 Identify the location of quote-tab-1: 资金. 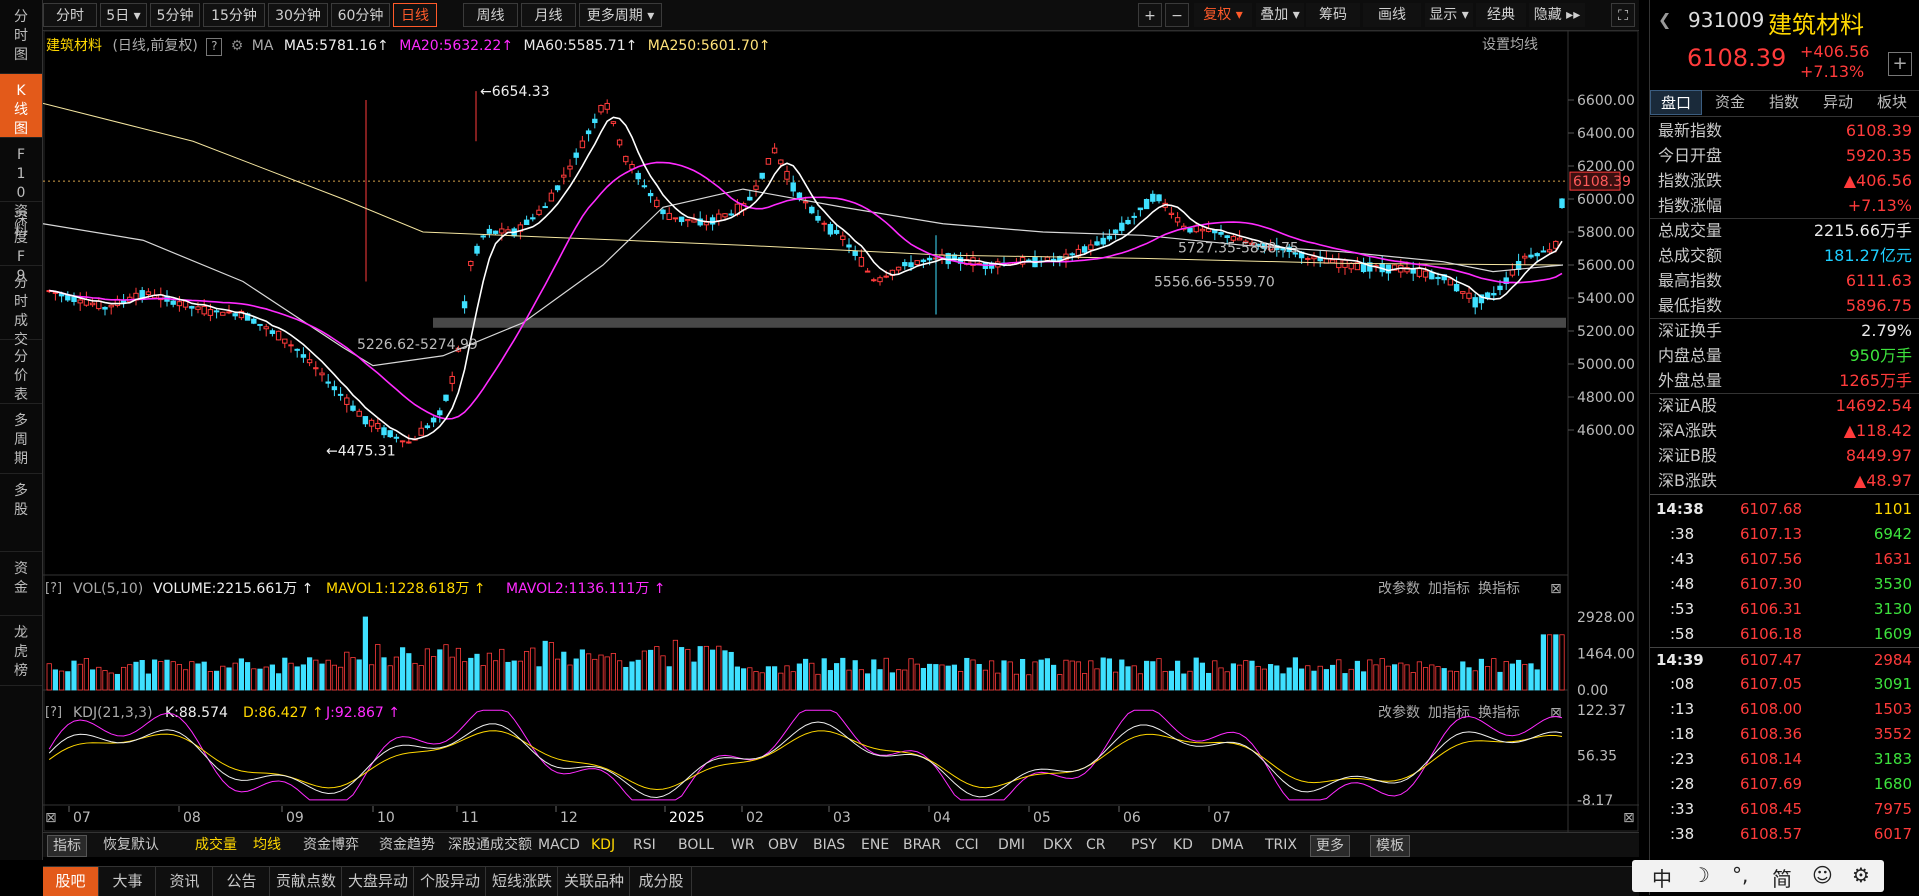
(1730, 102).